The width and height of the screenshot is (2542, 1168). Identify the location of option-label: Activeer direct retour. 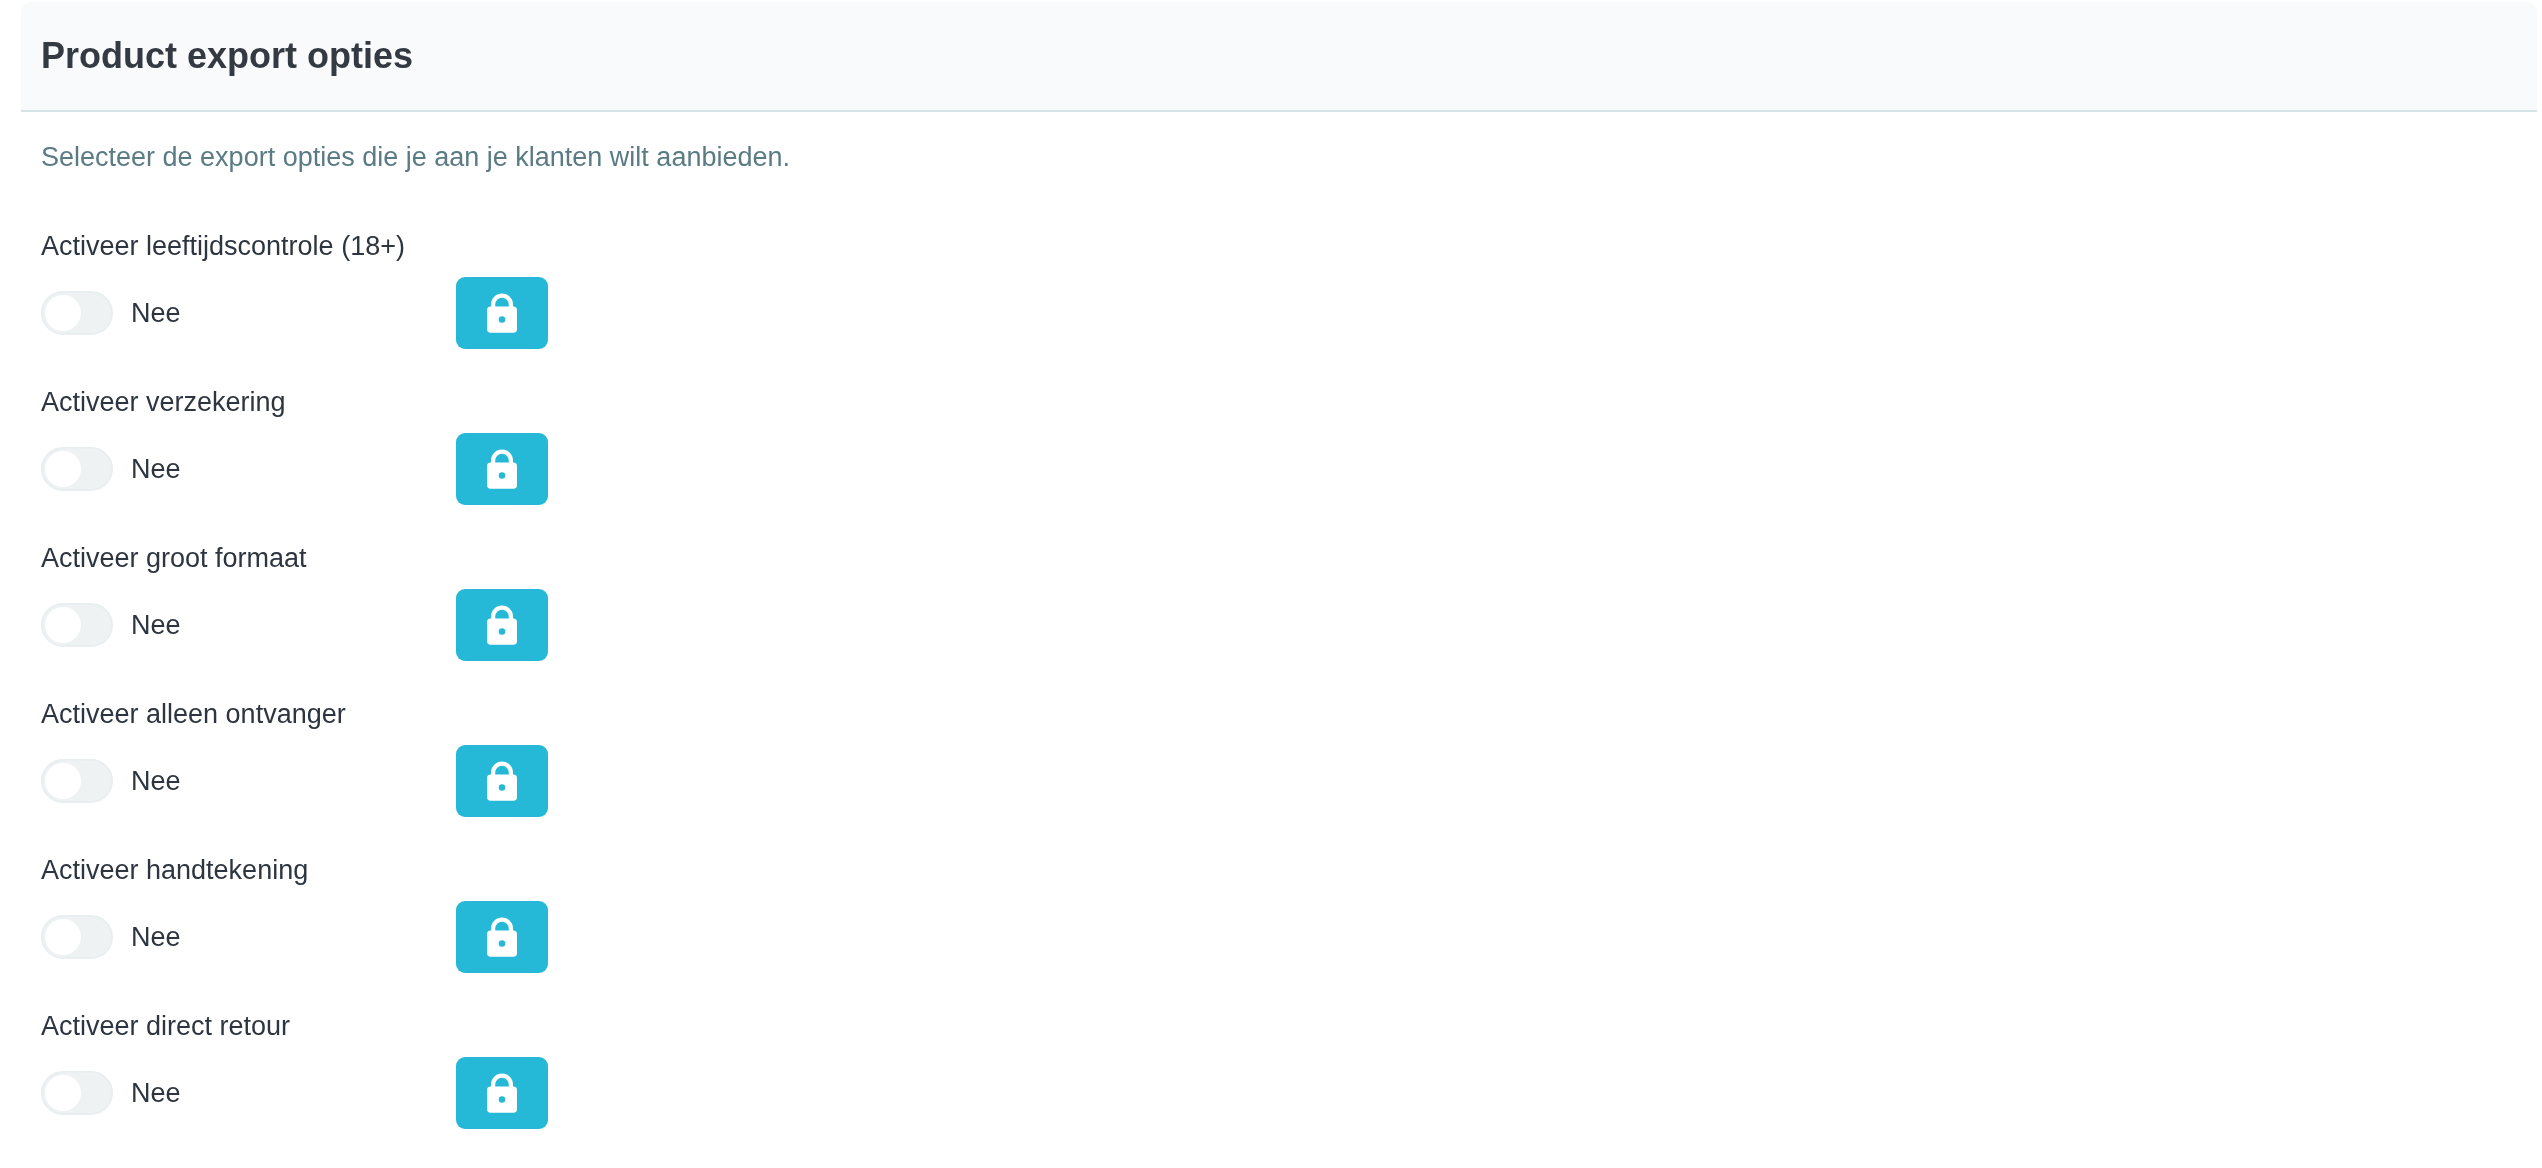
(166, 1026).